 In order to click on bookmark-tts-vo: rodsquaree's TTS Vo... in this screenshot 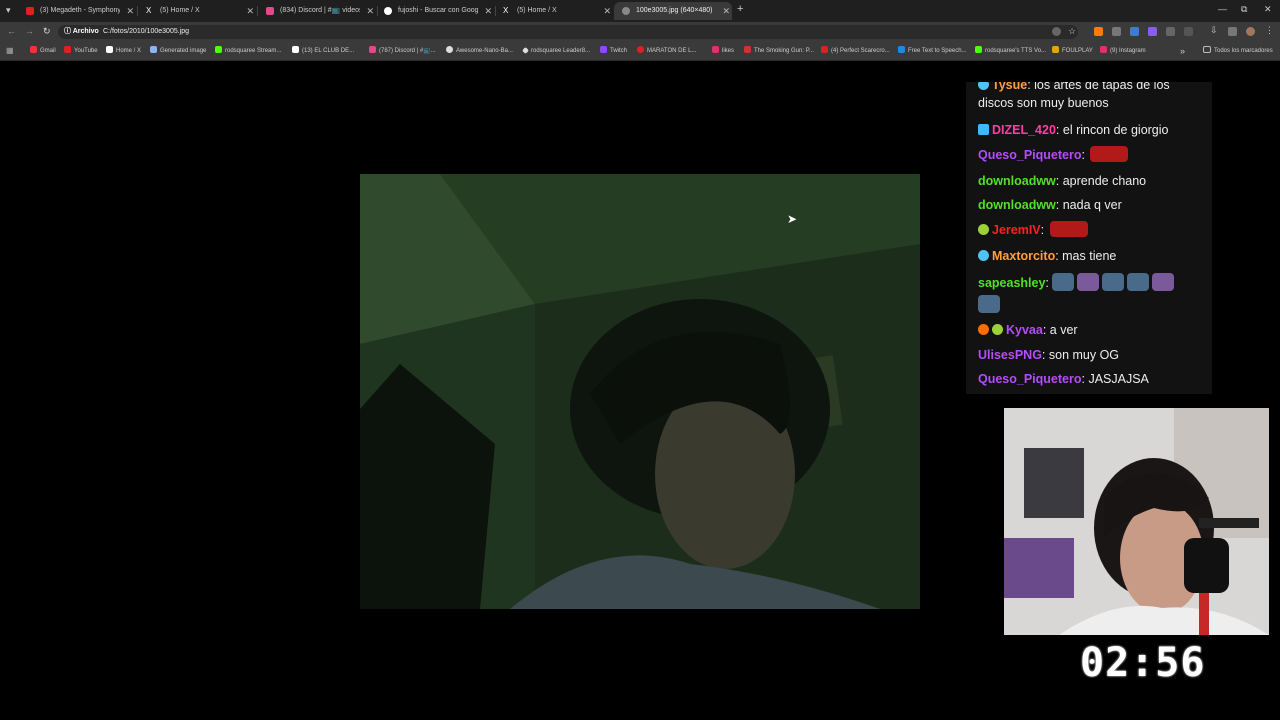, I will do `click(1010, 51)`.